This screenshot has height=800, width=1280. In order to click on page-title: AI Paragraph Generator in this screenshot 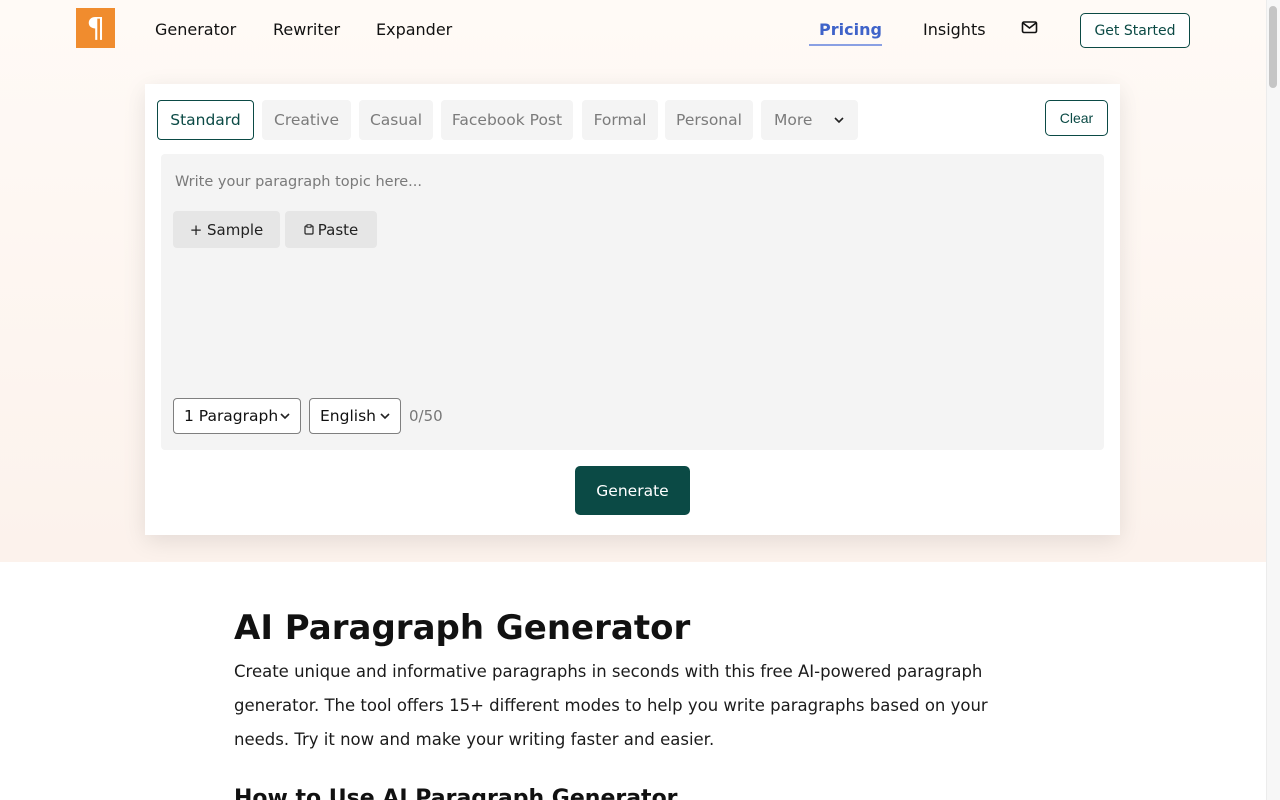, I will do `click(462, 628)`.